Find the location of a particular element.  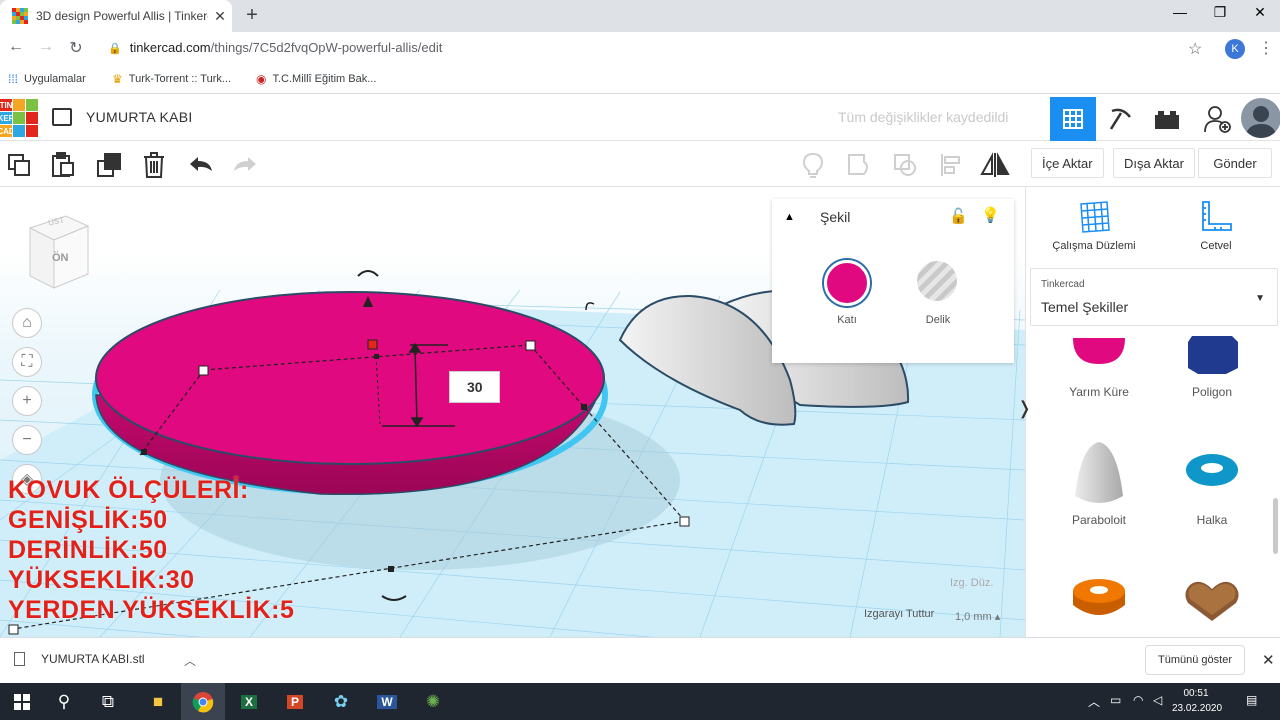

user-avatar is located at coordinates (1260, 118).